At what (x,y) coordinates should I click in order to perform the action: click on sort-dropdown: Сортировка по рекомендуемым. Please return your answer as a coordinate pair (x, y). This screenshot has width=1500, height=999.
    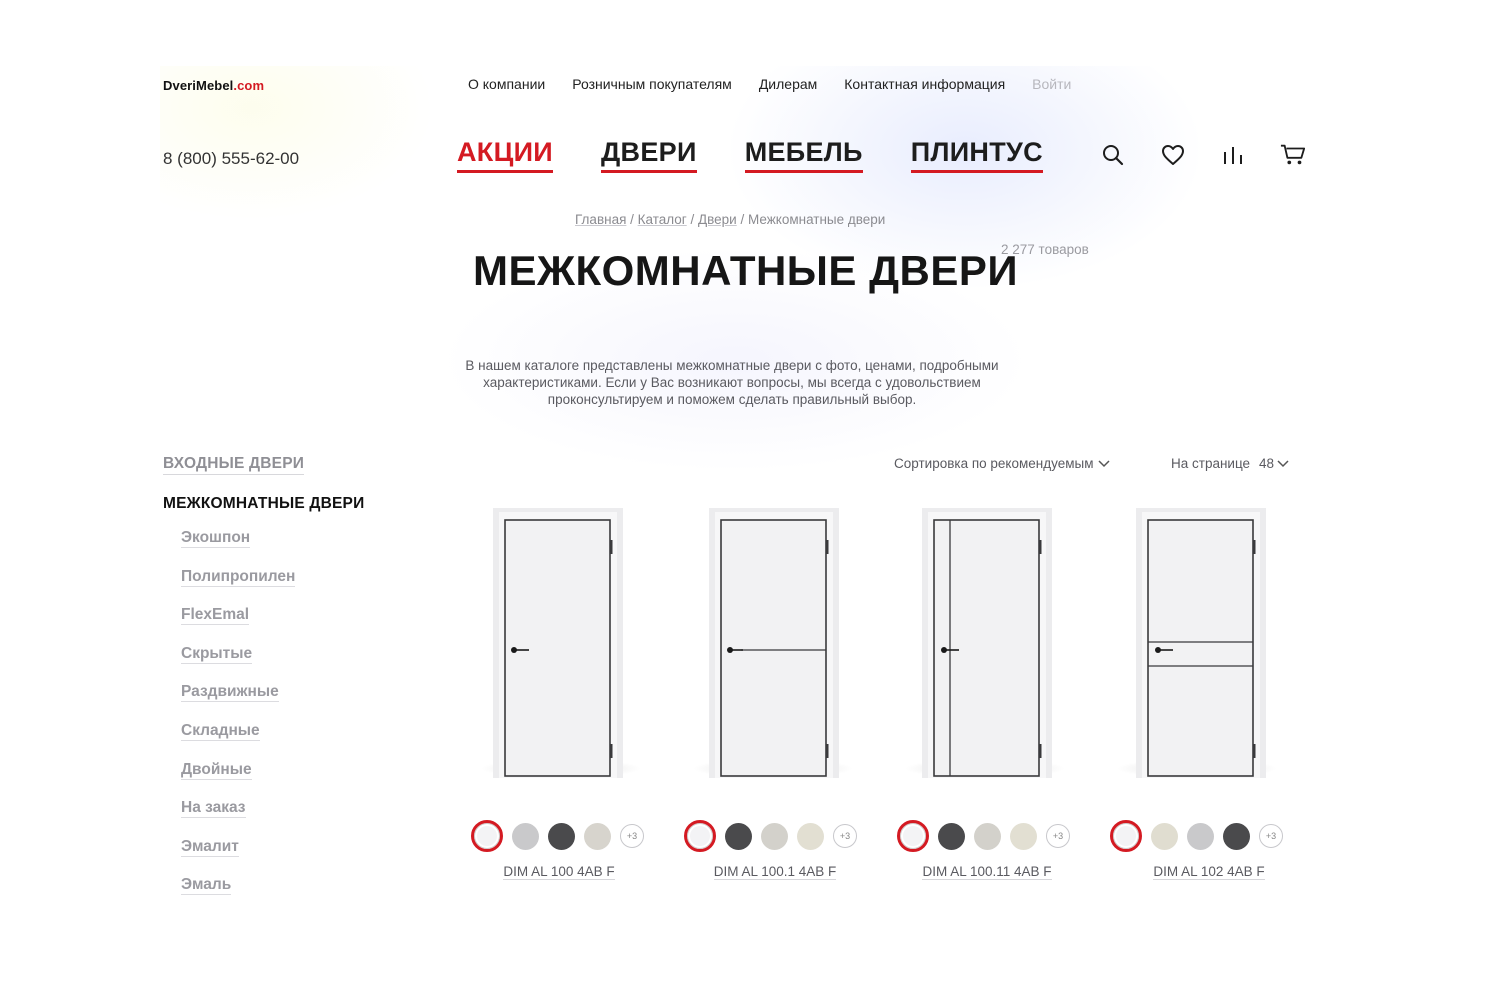
    Looking at the image, I should click on (1002, 463).